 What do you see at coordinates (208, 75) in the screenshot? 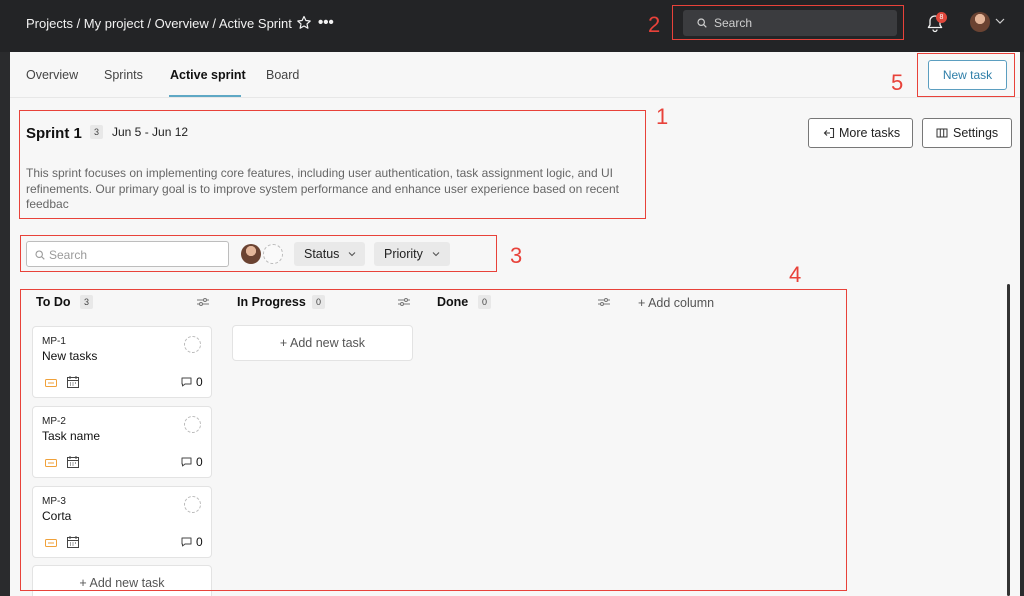
I see `tab-active-sprint: Active sprint` at bounding box center [208, 75].